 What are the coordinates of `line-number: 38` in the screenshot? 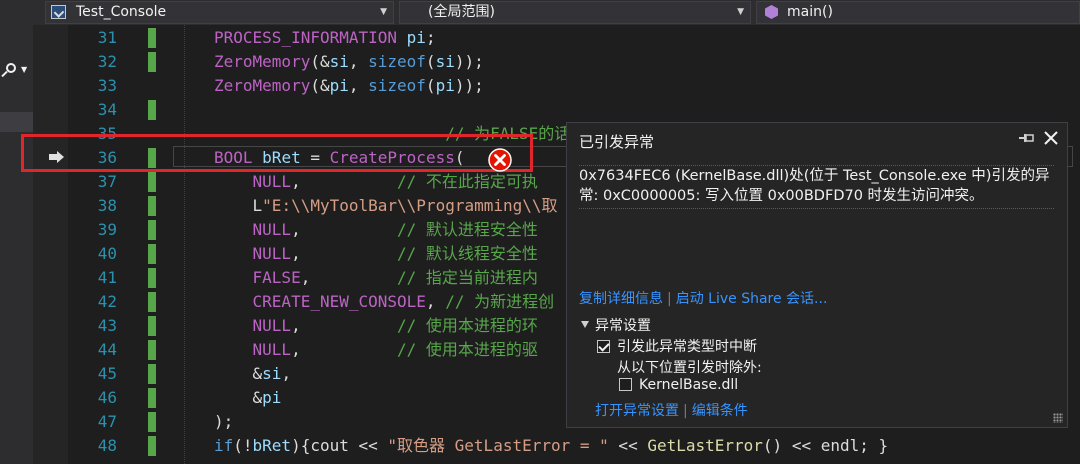 It's located at (107, 205).